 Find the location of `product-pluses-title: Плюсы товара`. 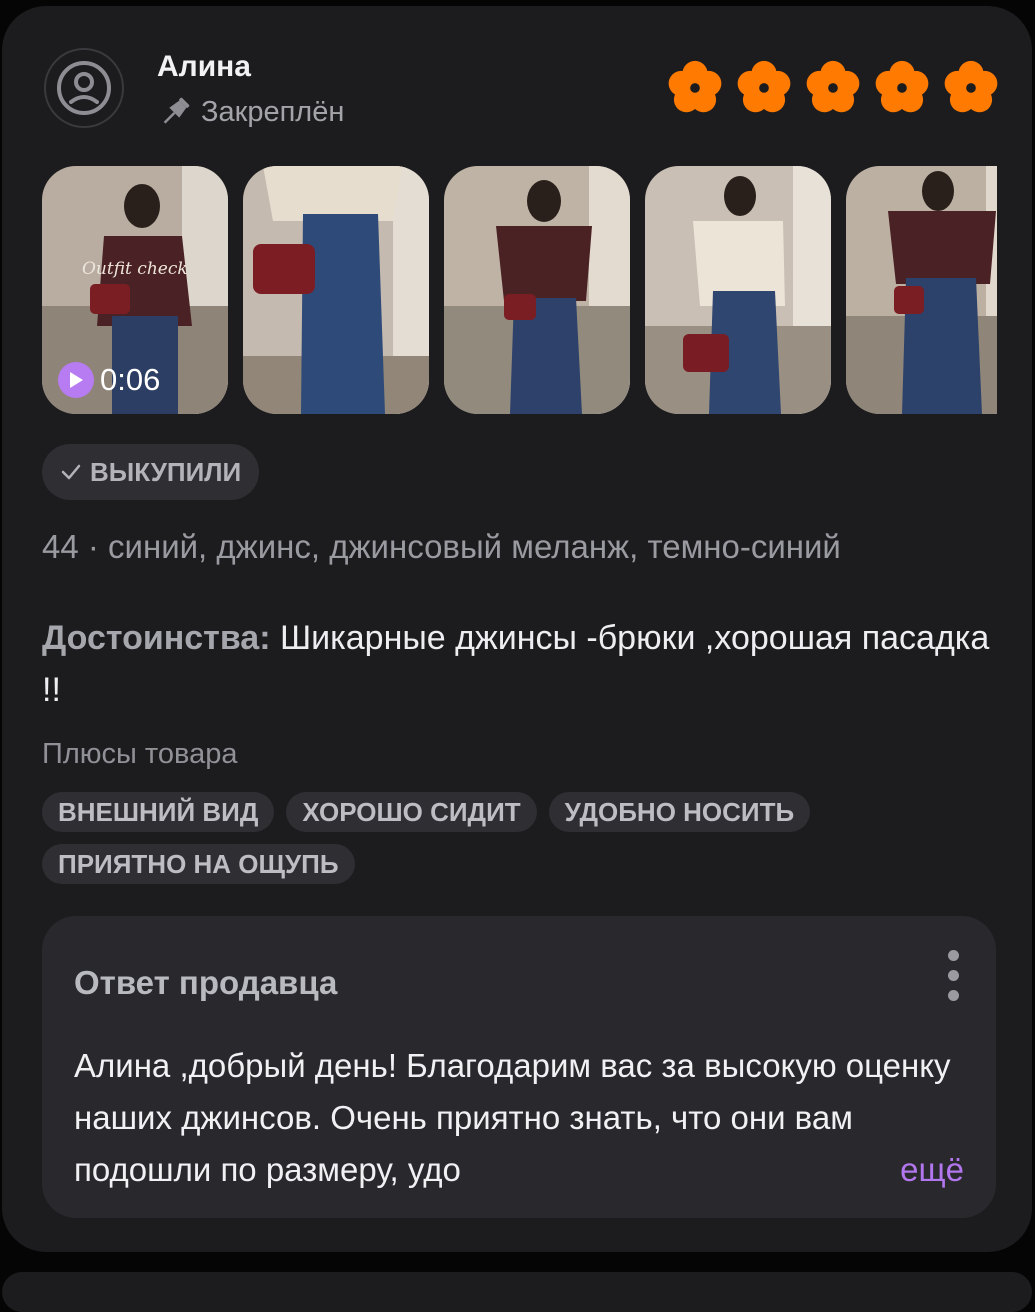

product-pluses-title: Плюсы товара is located at coordinates (140, 754).